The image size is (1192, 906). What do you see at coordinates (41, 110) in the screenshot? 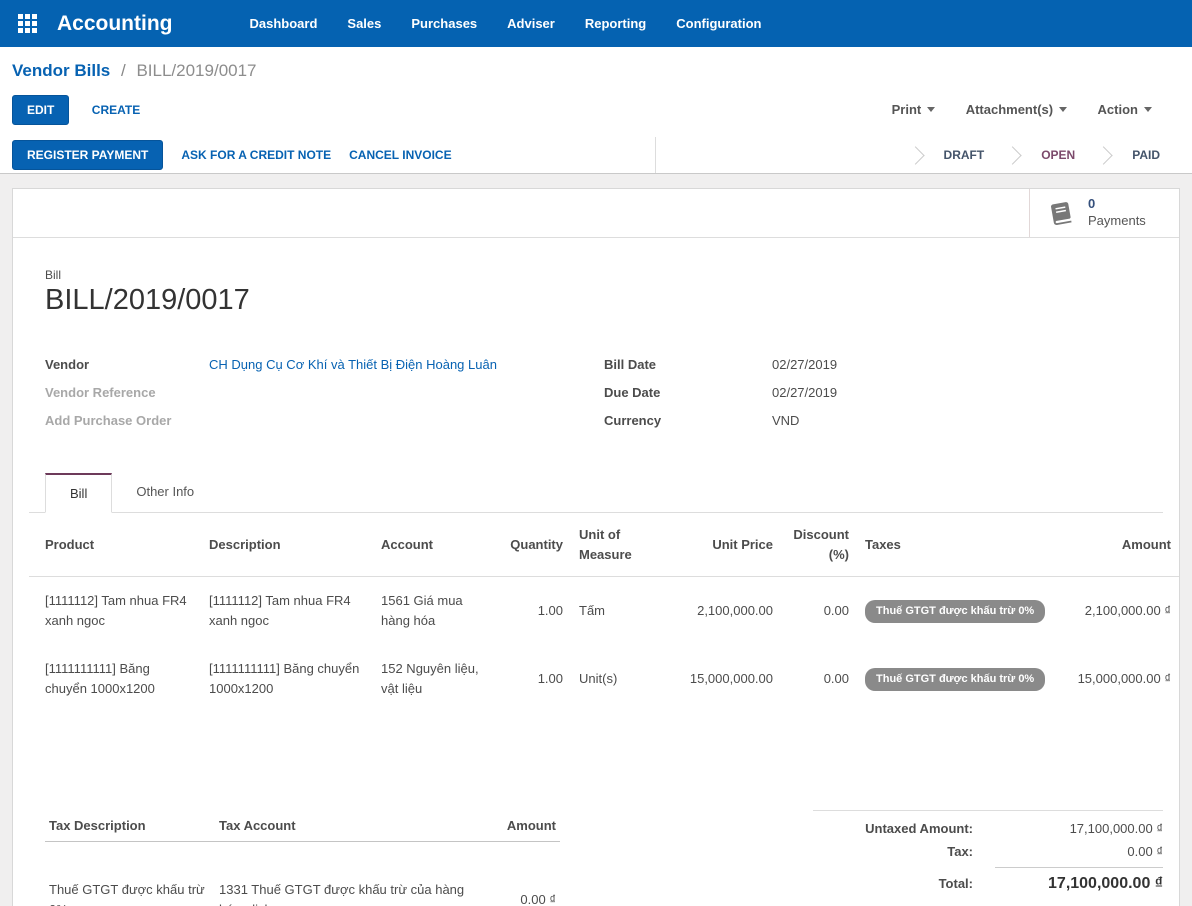
I see `edit-button: EDIT` at bounding box center [41, 110].